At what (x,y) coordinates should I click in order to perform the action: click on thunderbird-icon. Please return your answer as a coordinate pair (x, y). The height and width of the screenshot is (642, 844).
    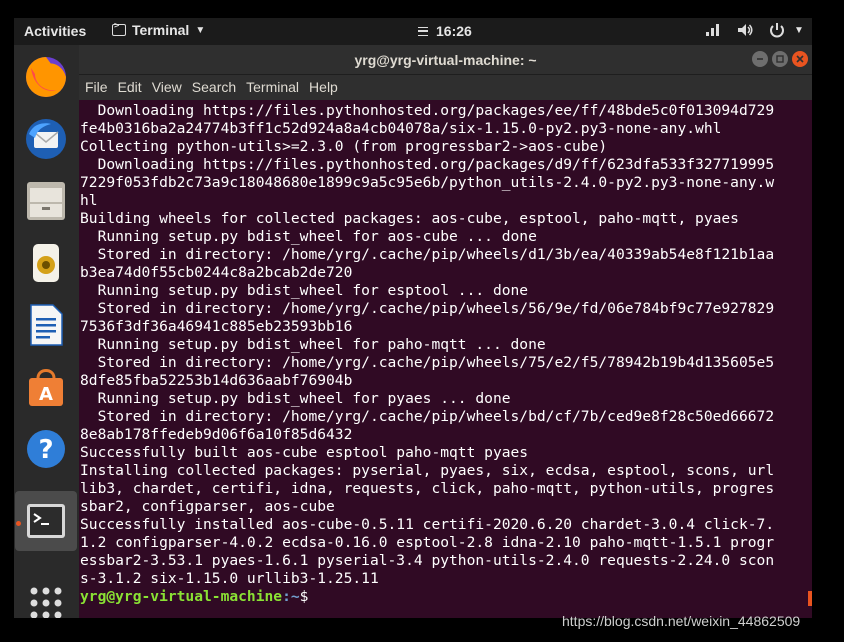
    Looking at the image, I should click on (46, 139).